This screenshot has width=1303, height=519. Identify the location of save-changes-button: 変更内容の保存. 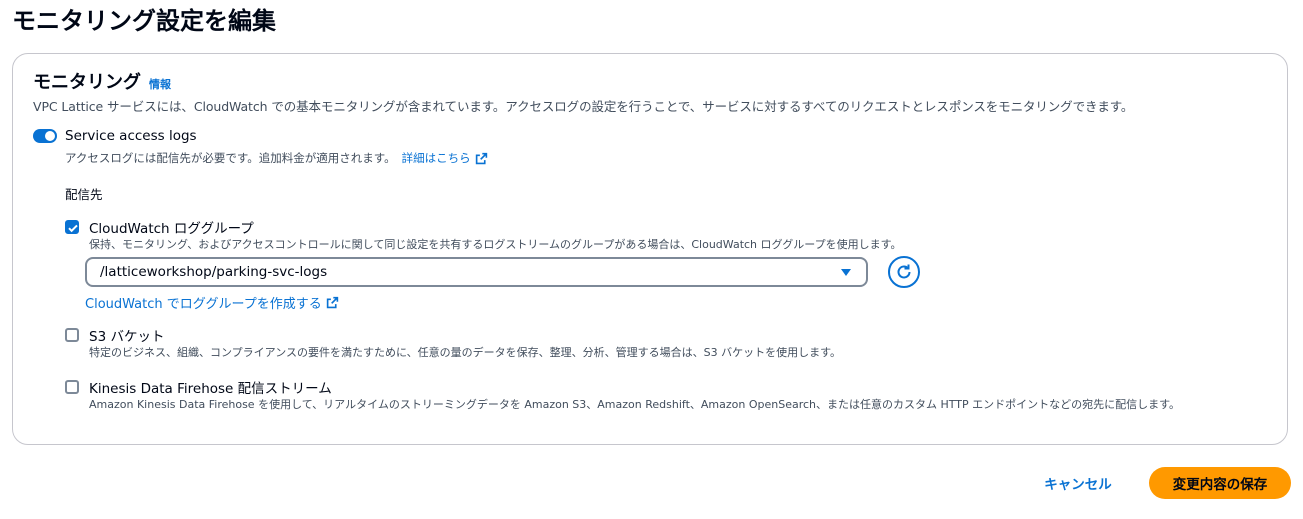
(1220, 483).